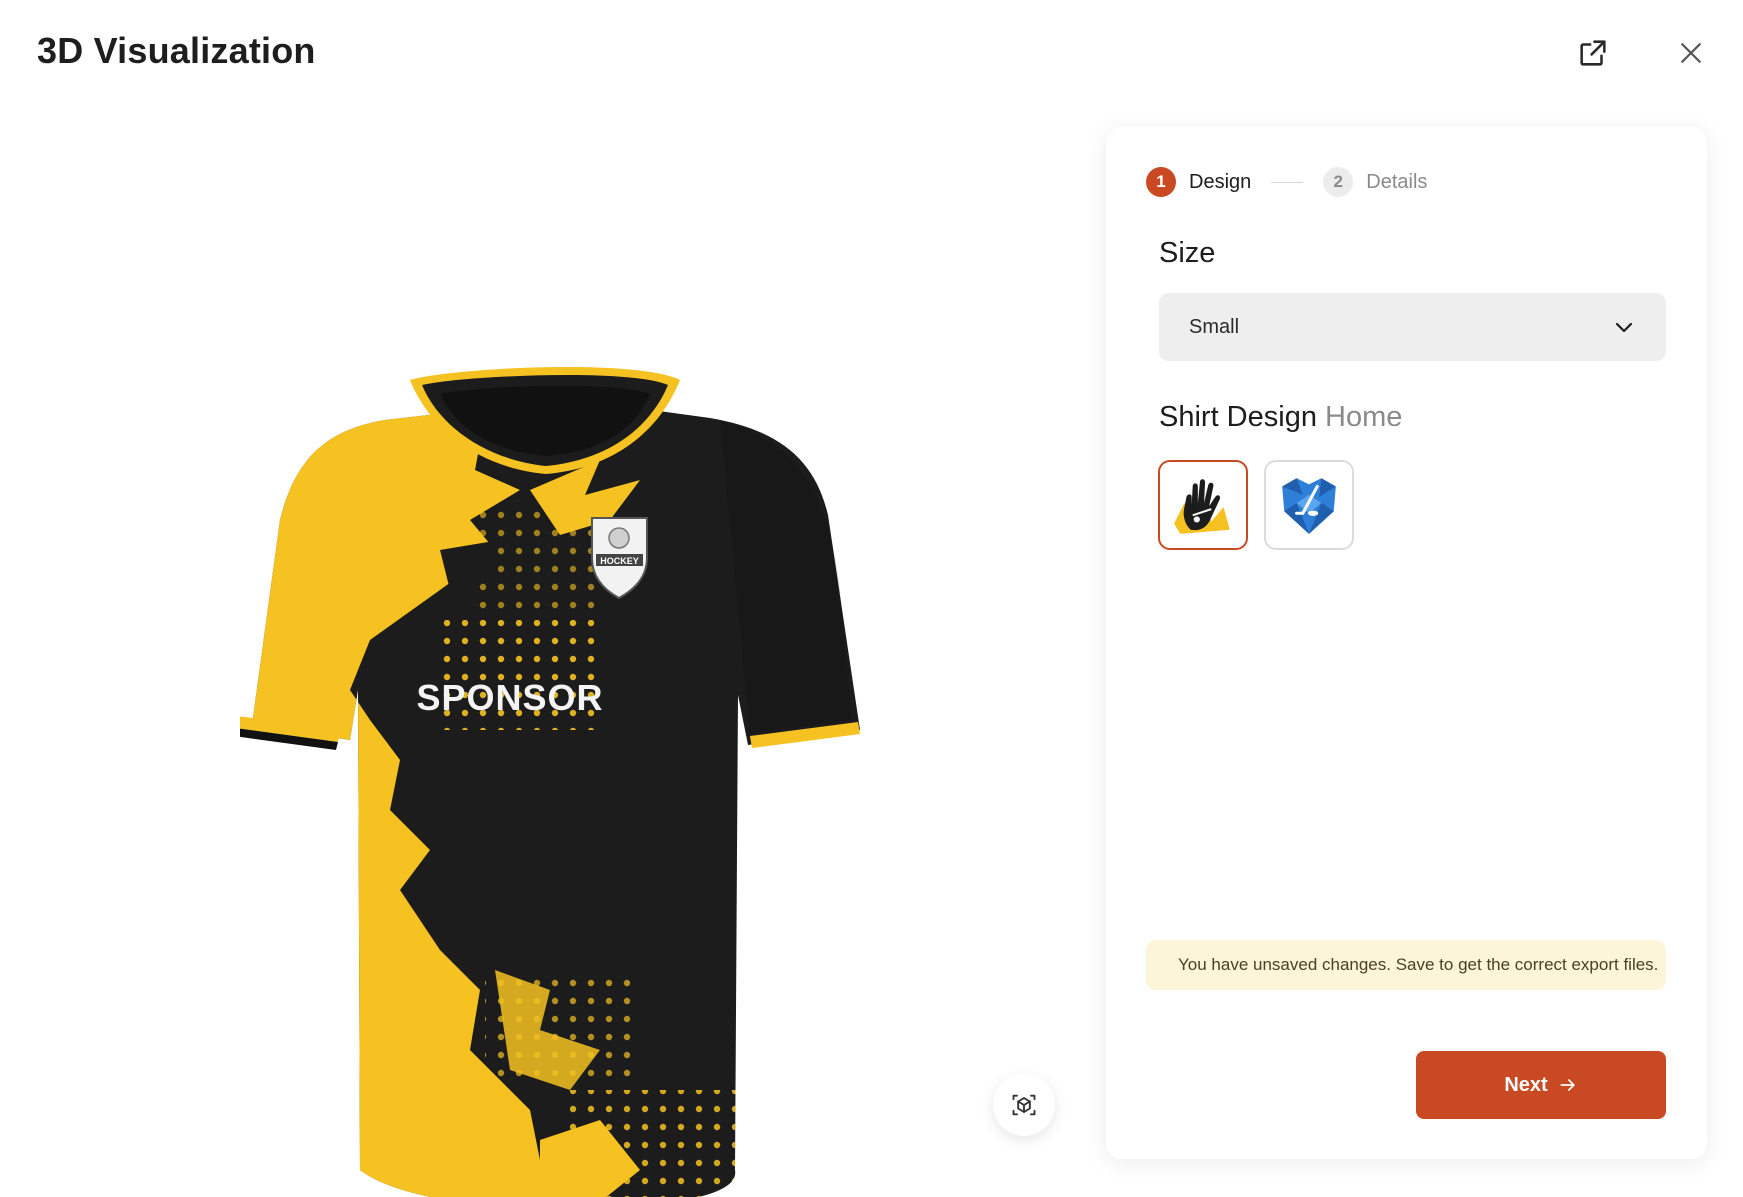 The width and height of the screenshot is (1743, 1197). I want to click on ar-view-button, so click(1024, 1105).